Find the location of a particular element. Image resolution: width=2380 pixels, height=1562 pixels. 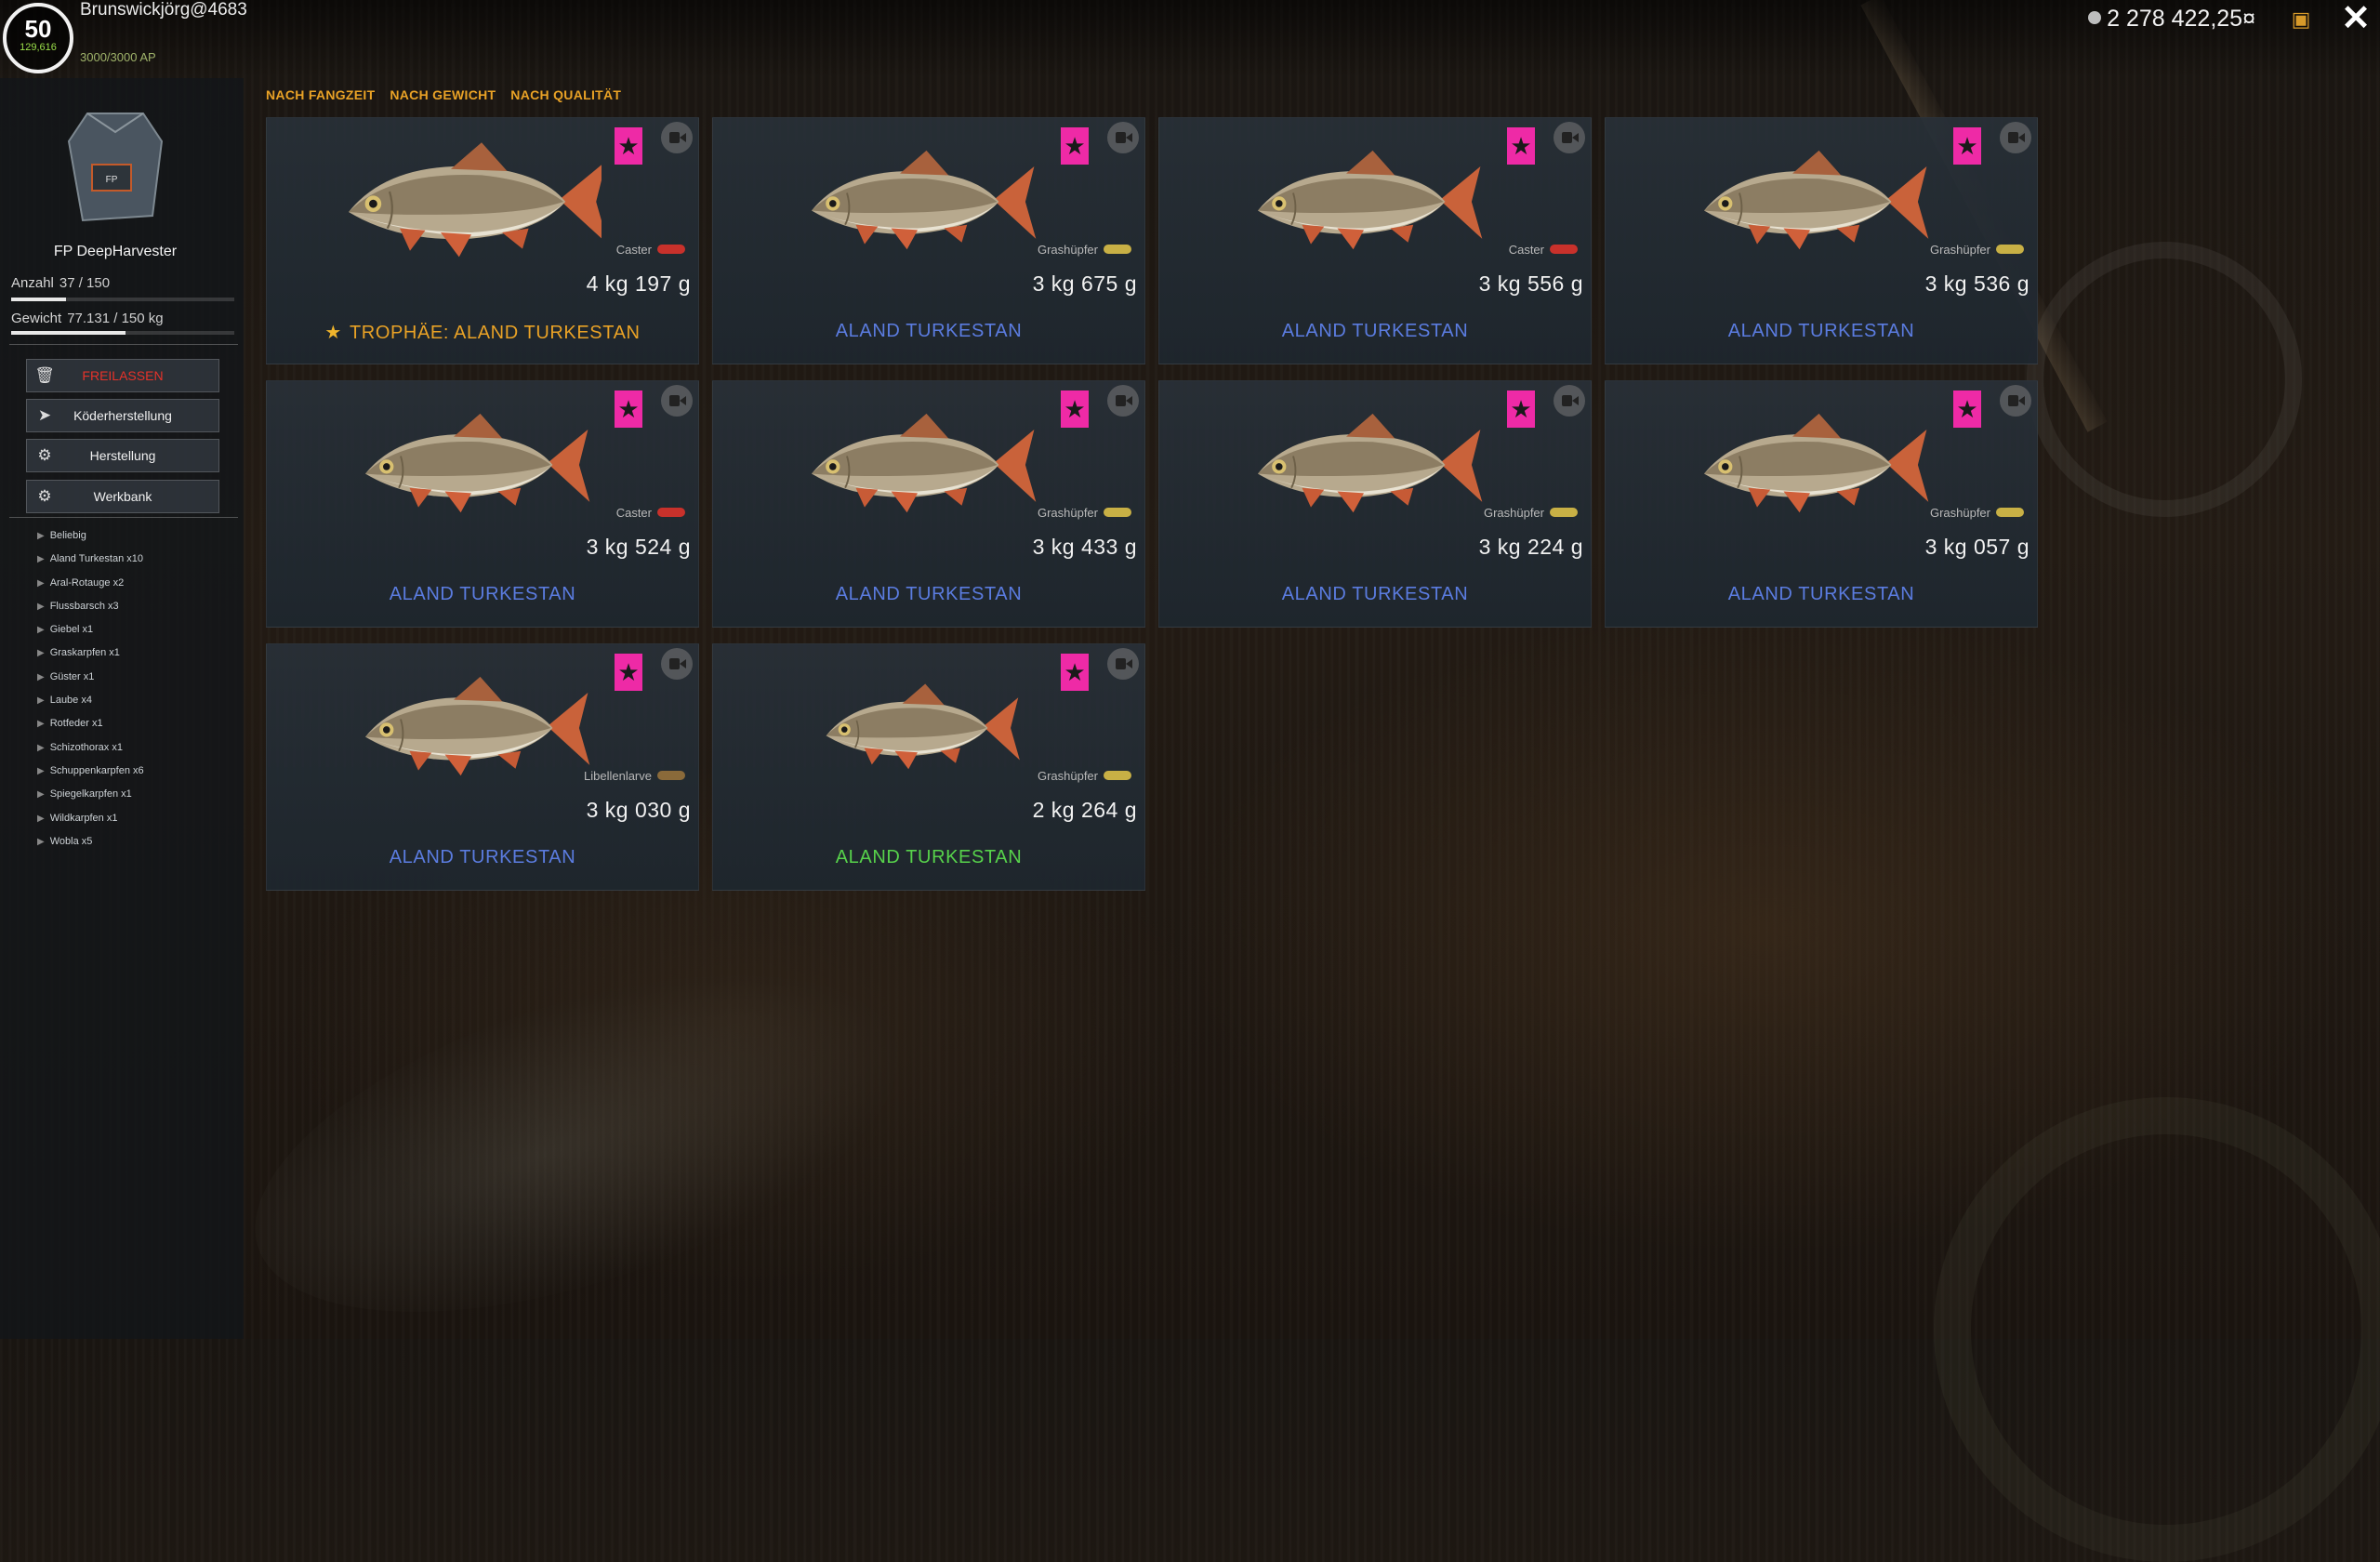

tree-item: ▶ Rotfeder x1 is located at coordinates (90, 723).